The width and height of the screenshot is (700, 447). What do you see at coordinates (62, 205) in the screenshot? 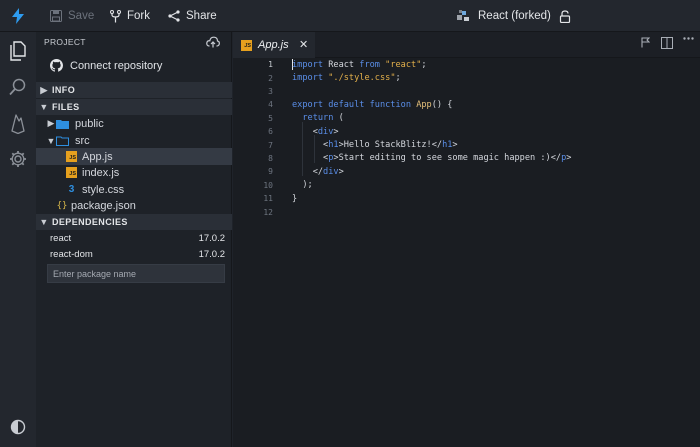
I see `json-file-icon: {}` at bounding box center [62, 205].